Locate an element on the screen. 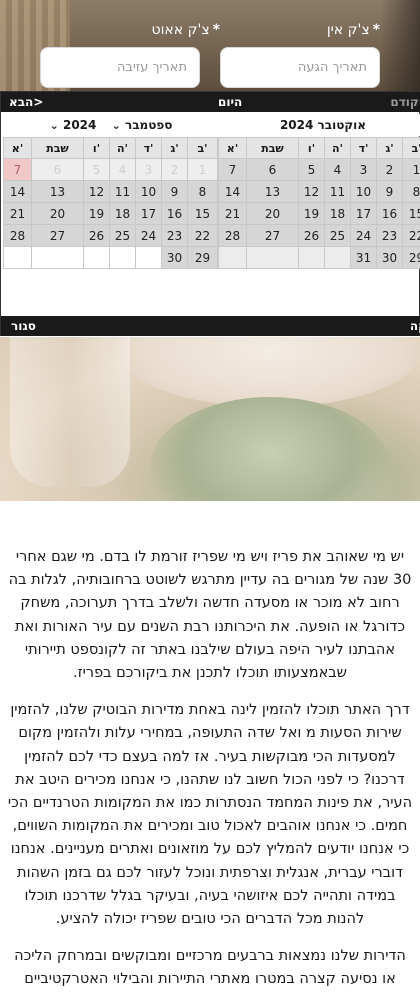  checkout-date-input: תאריך עזיבה is located at coordinates (120, 67).